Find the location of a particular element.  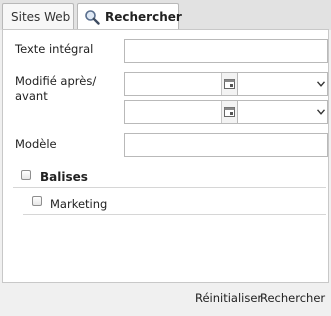

tab-rechercher: Rechercher is located at coordinates (129, 16).